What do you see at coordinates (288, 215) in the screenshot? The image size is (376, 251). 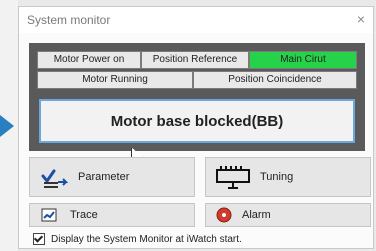 I see `alarm-button: Alarm` at bounding box center [288, 215].